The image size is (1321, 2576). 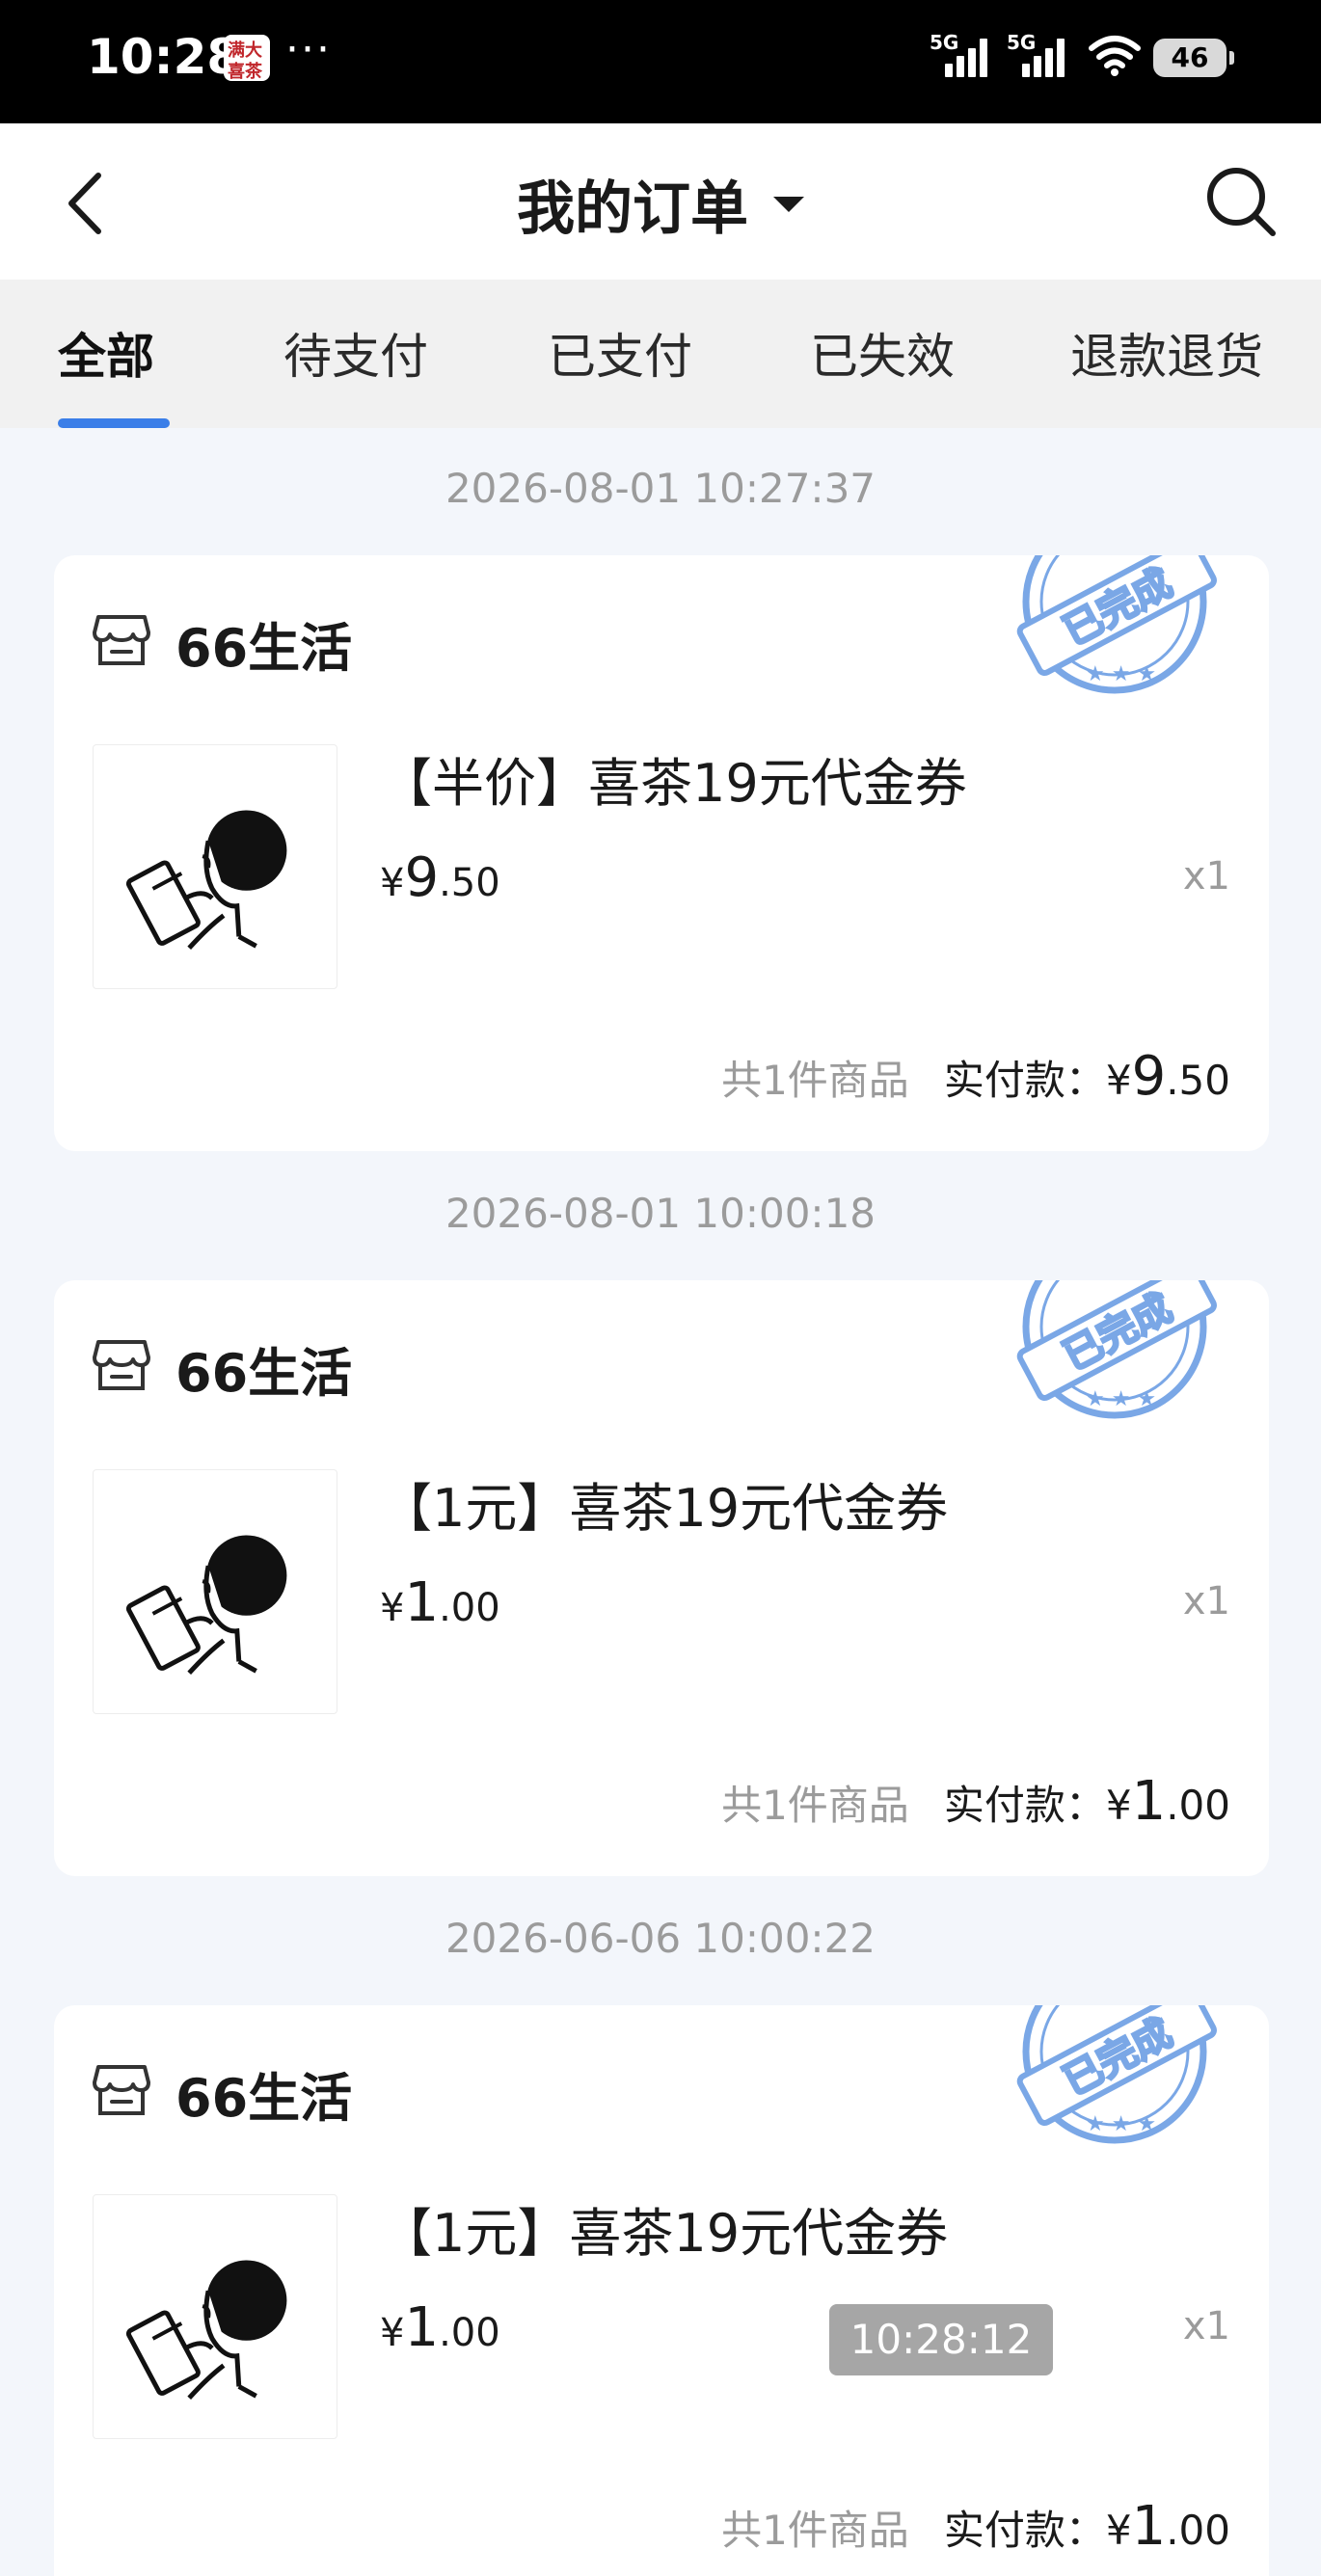 What do you see at coordinates (660, 489) in the screenshot?
I see `order-date: 2026-08-01 10:27:37` at bounding box center [660, 489].